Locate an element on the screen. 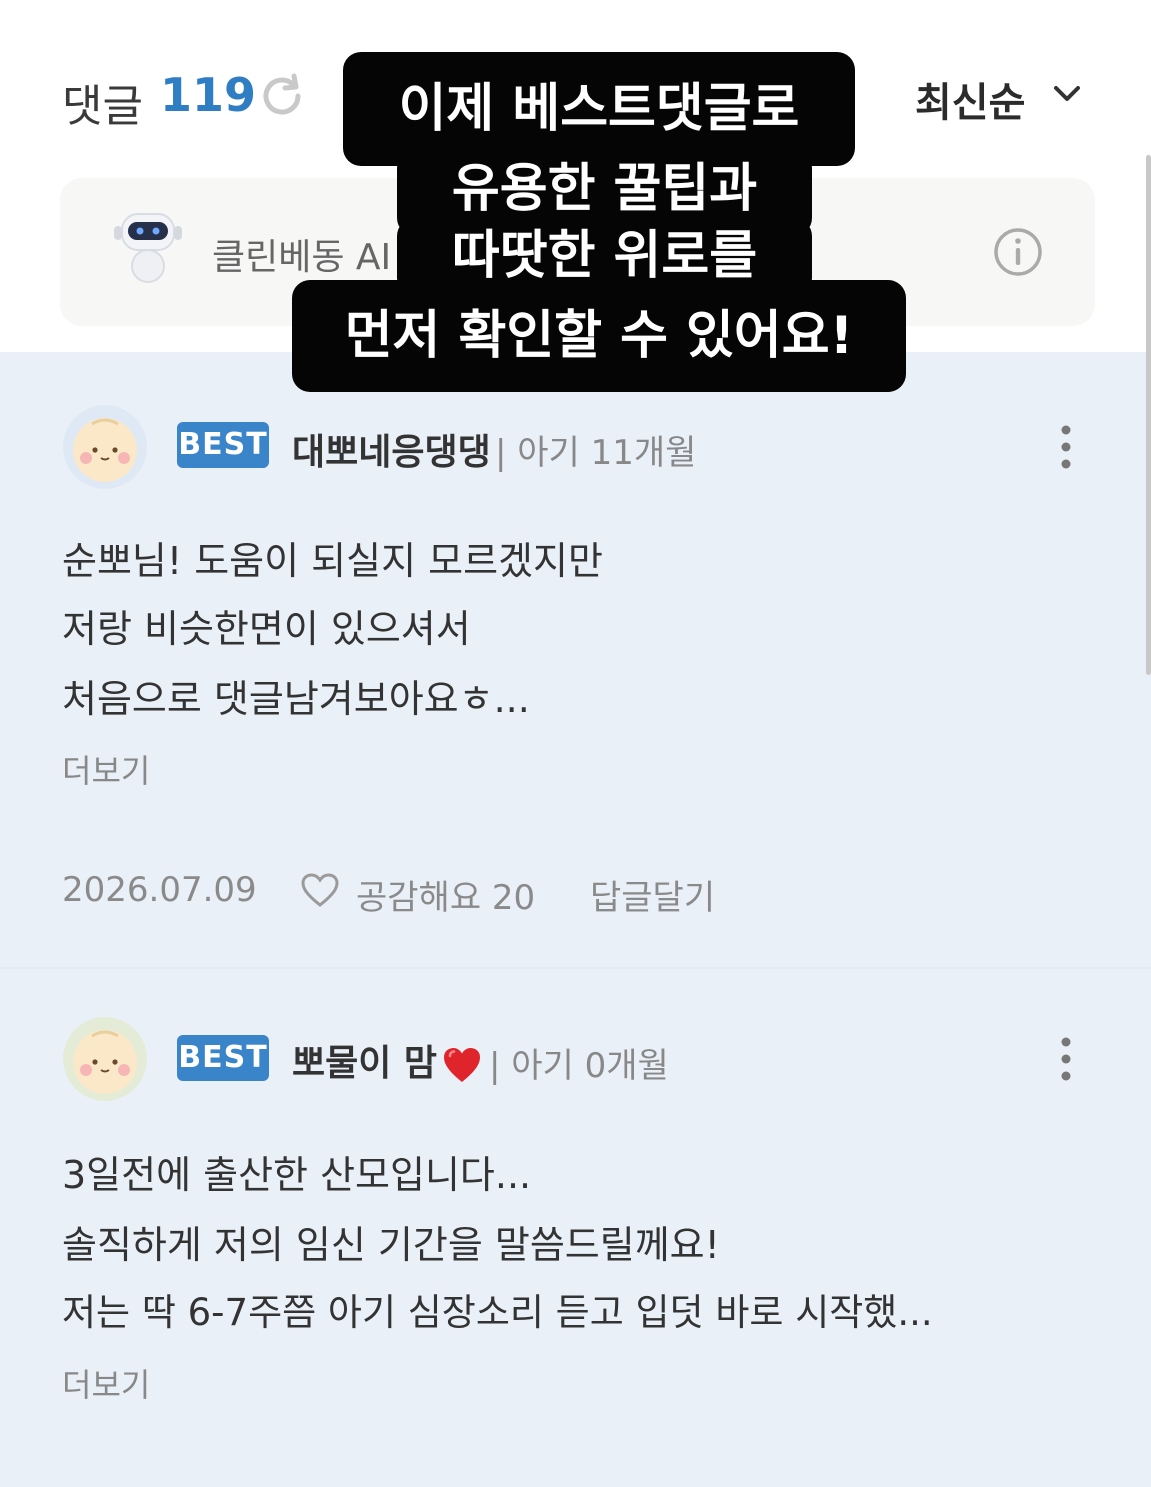 The image size is (1151, 1487). comment-text-line: 솔직하게 저의 임신 기간을 말씀드릴께요! is located at coordinates (391, 1245).